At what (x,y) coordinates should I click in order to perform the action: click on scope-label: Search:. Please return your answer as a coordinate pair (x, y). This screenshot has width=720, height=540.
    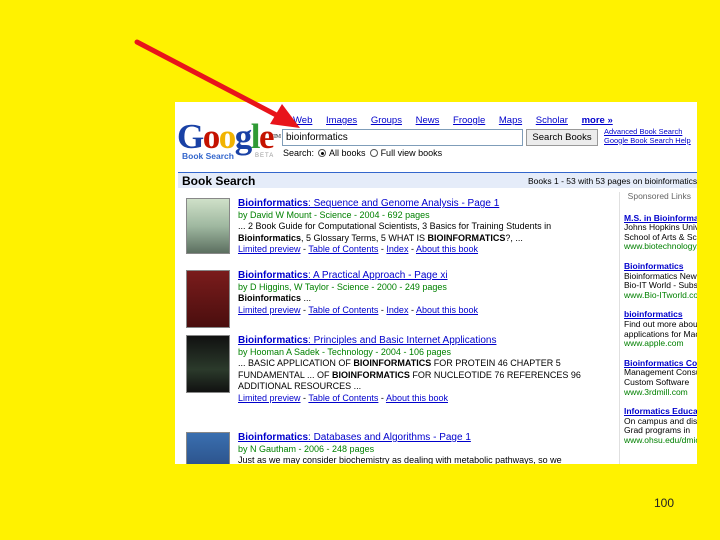
    Looking at the image, I should click on (299, 153).